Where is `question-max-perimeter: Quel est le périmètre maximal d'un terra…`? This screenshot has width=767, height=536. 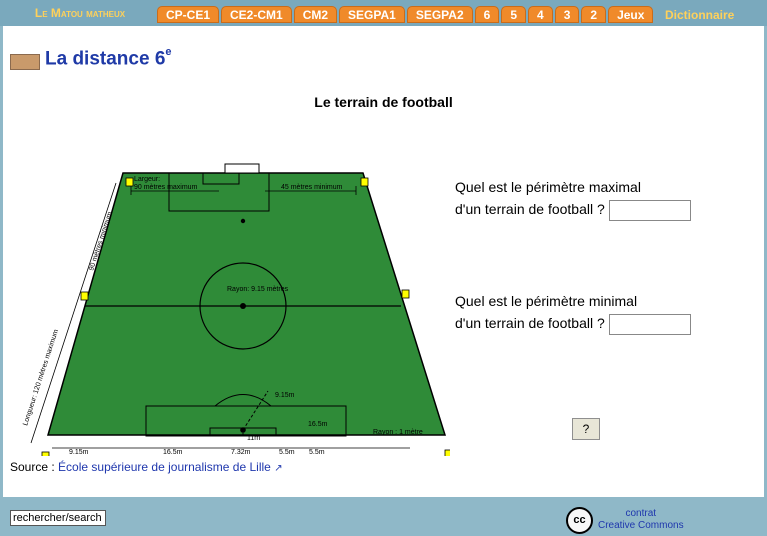
question-max-perimeter: Quel est le périmètre maximal d'un terra… is located at coordinates (573, 198).